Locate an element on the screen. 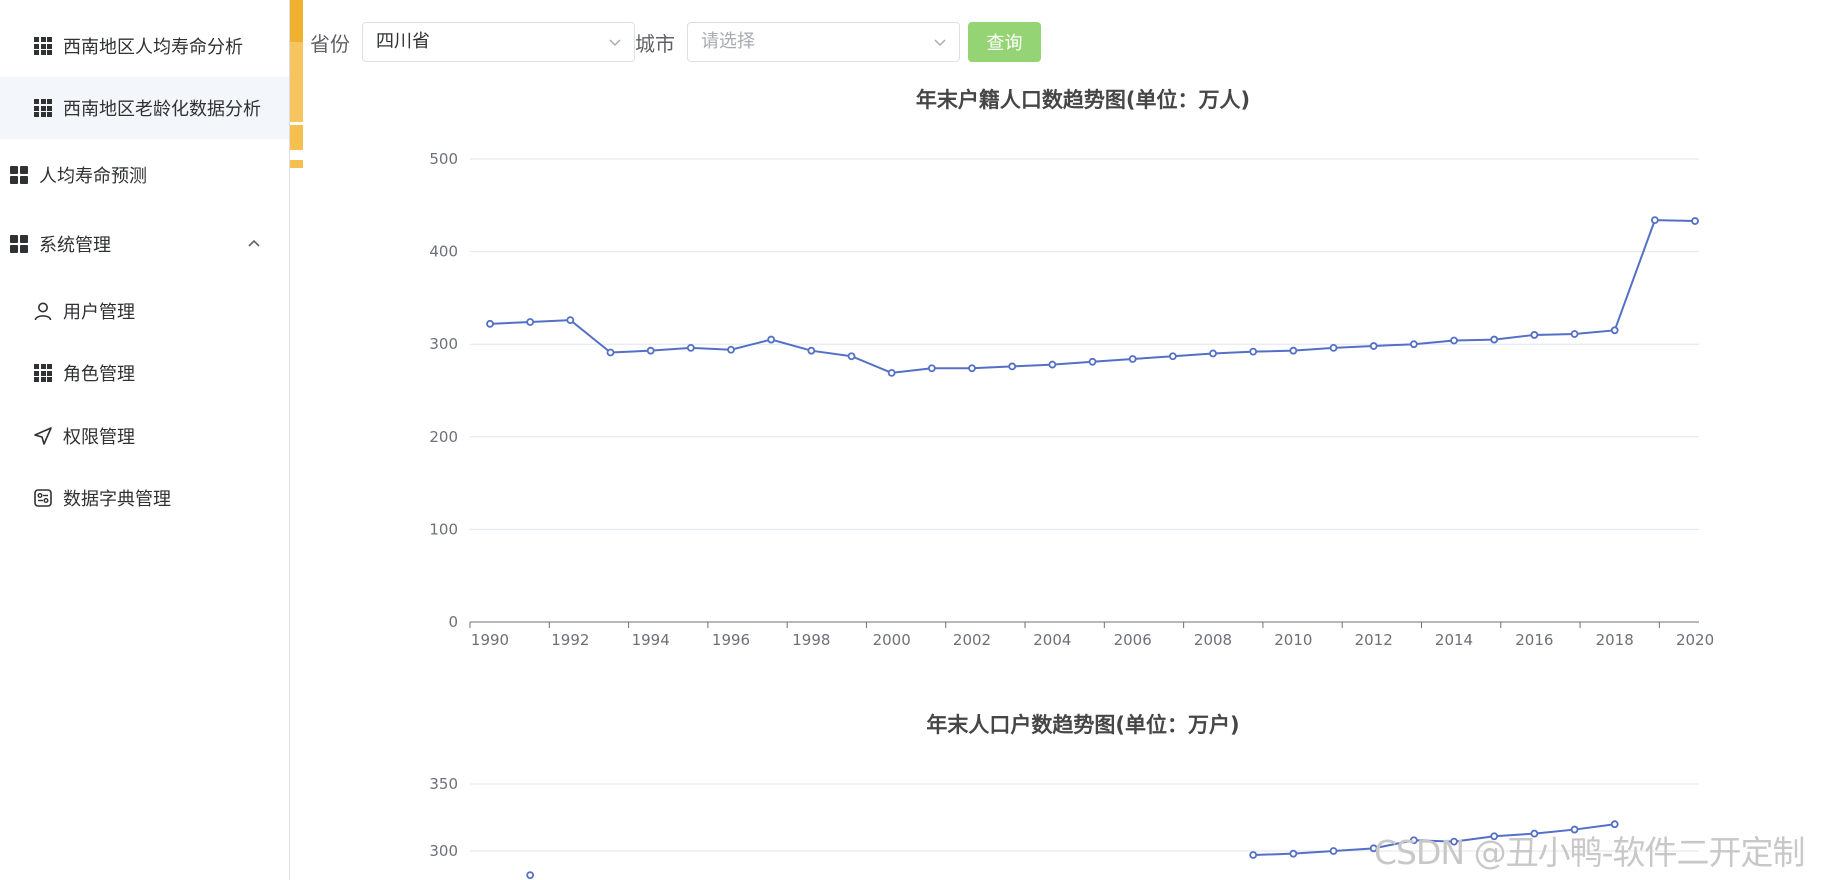 The width and height of the screenshot is (1842, 880). x-tick-label: 2018 is located at coordinates (1615, 640).